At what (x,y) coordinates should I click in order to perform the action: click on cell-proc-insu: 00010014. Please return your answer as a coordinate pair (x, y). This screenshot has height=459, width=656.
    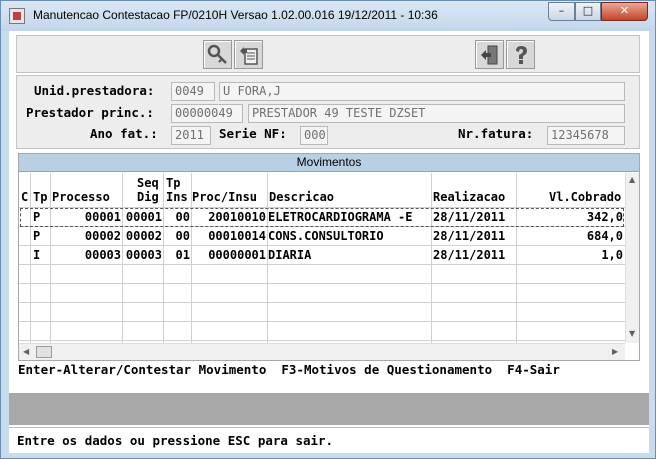
    Looking at the image, I should click on (237, 236).